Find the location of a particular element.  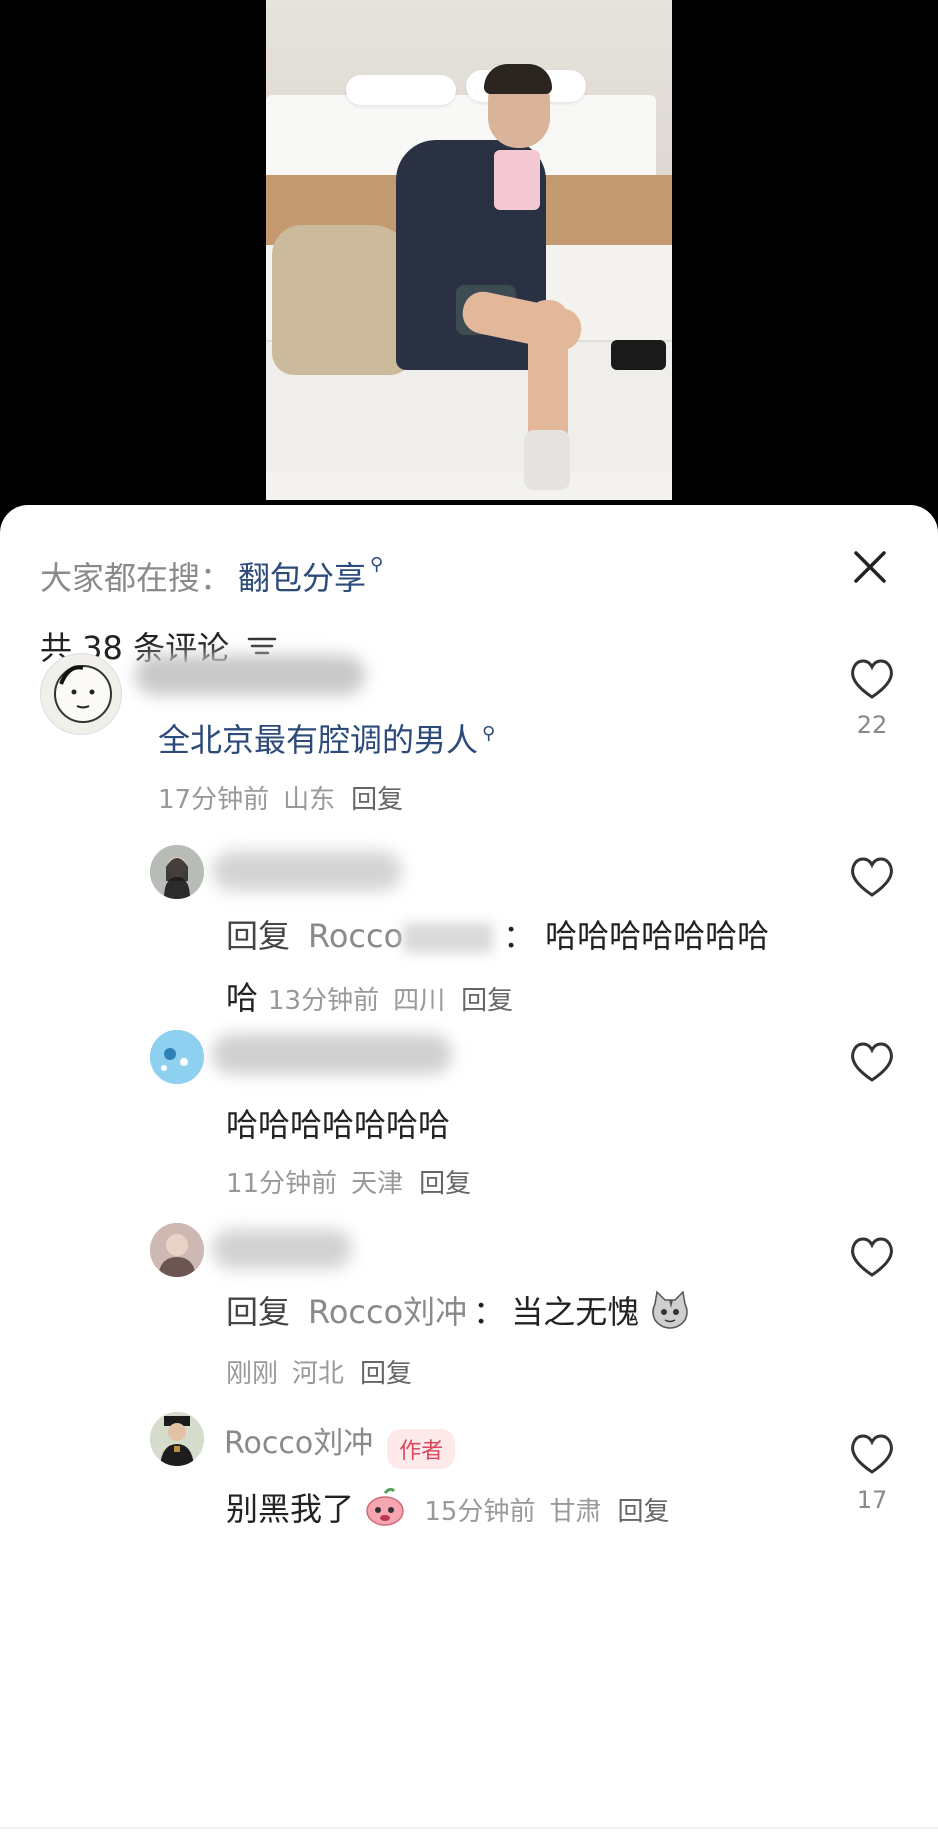

comment-text: 别黑我了 15分钟前 甘肃 回复 is located at coordinates (447, 1509).